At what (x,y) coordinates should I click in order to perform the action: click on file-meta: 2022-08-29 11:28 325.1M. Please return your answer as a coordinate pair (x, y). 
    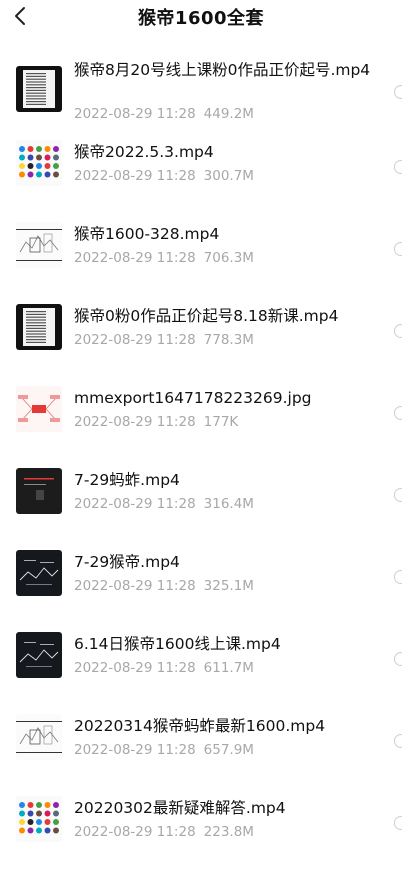
    Looking at the image, I should click on (164, 586).